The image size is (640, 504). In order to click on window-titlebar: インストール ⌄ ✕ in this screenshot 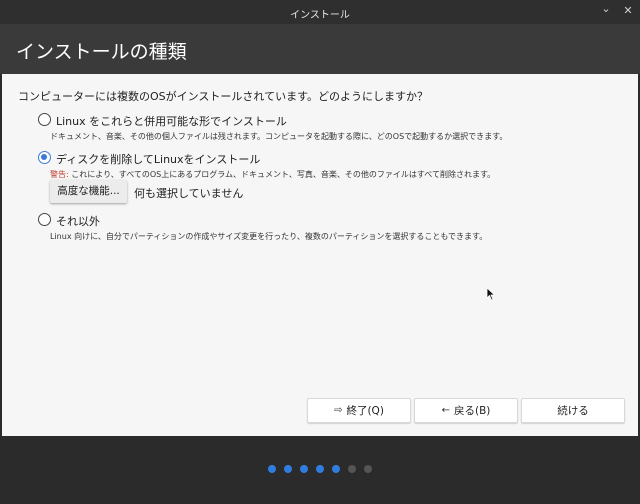, I will do `click(320, 12)`.